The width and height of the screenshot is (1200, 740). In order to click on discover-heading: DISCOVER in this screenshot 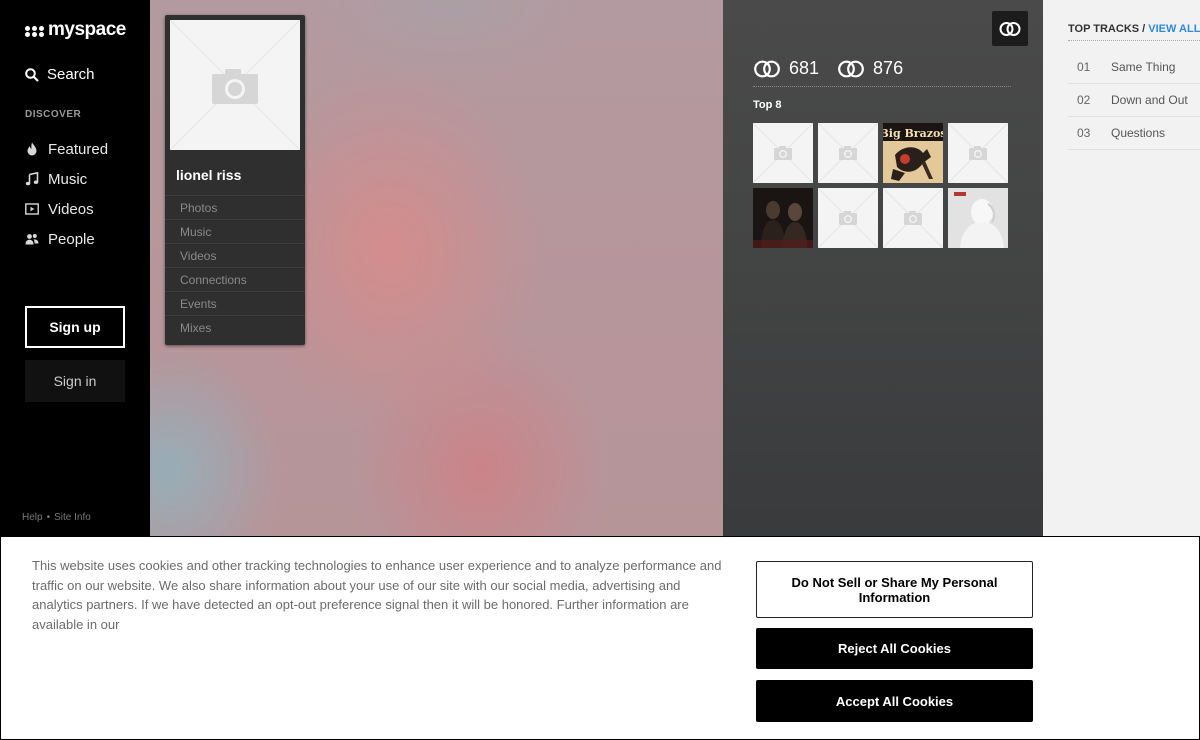, I will do `click(53, 114)`.